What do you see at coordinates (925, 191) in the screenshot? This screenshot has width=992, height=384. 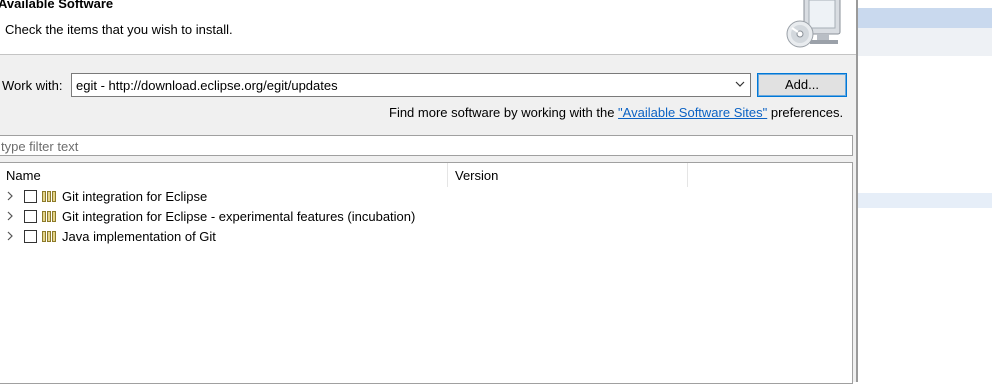 I see `background-application` at bounding box center [925, 191].